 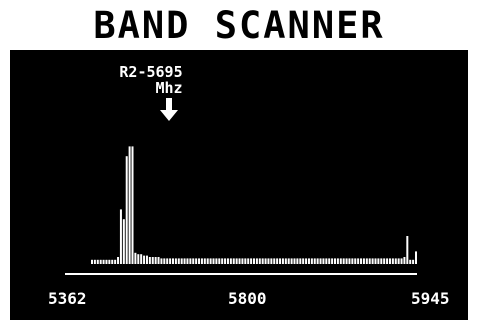 I want to click on marker-channel-label: R2-5695, so click(x=151, y=72).